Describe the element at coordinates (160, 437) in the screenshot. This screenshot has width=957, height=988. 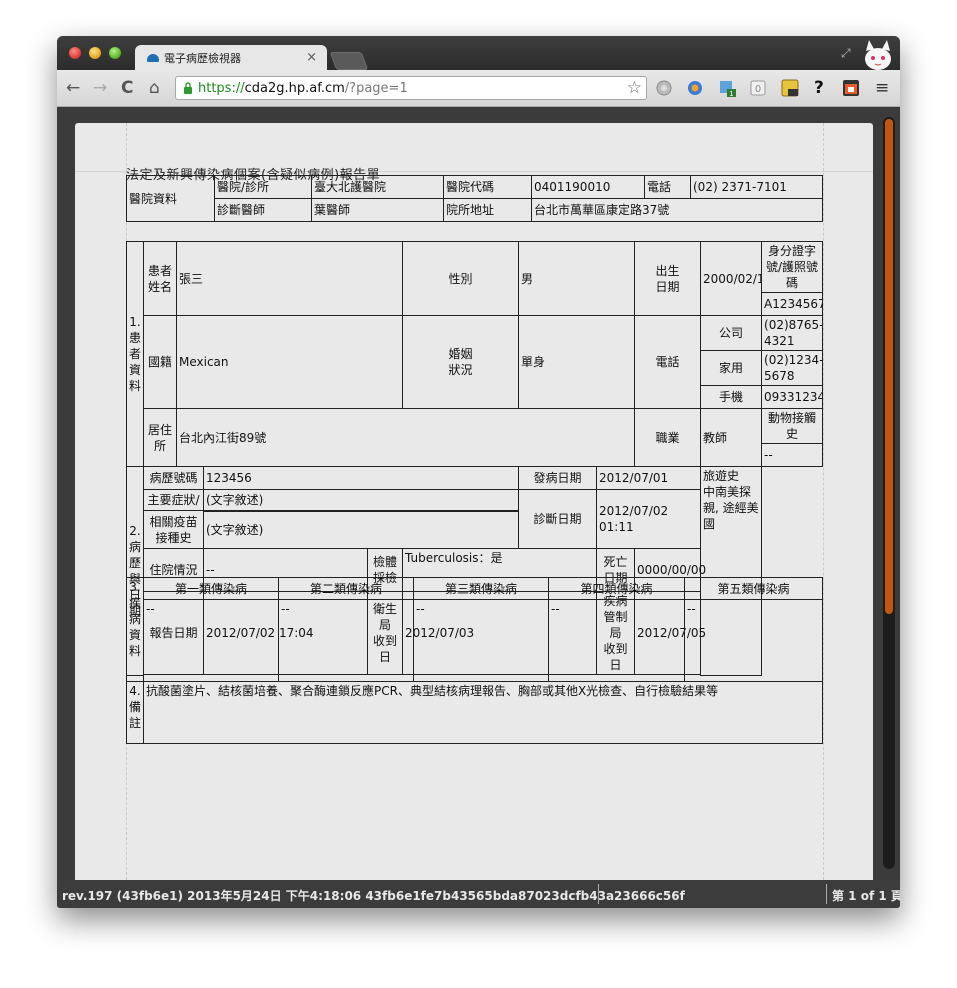
I see `residence-label: 居住所` at that location.